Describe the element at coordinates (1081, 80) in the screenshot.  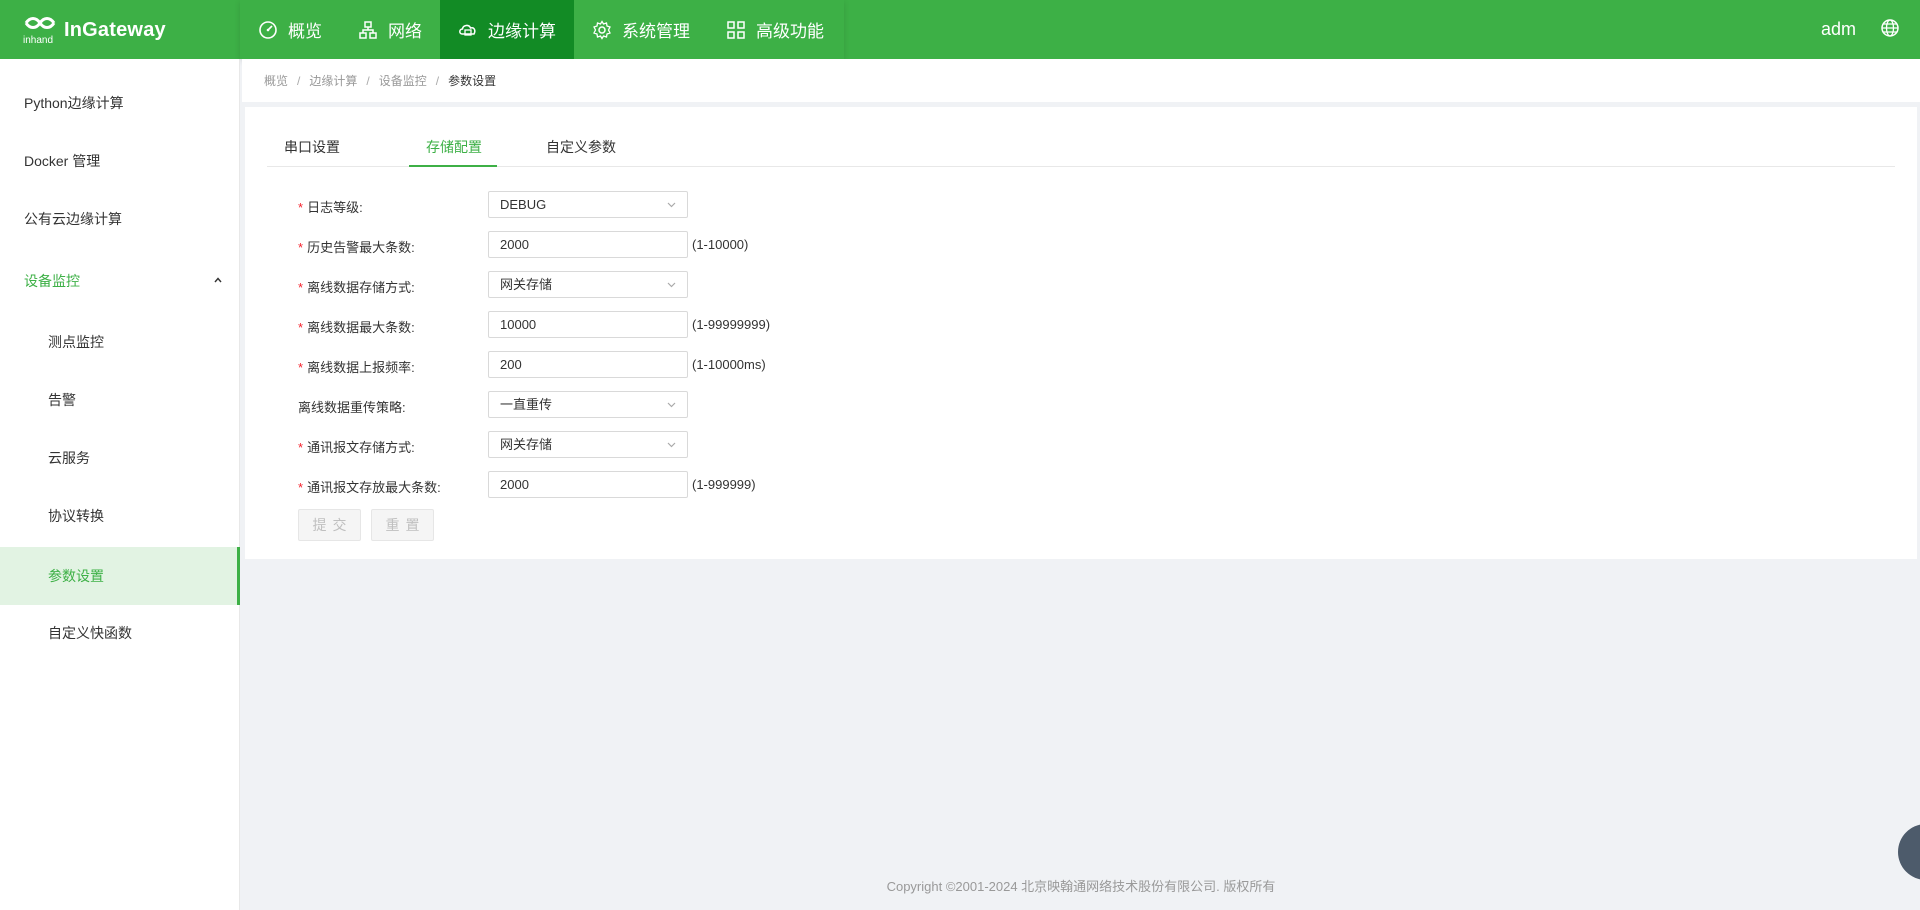
I see `breadcrumb: 概览 / 边缘计算 / 设备监控 / 参数设置` at that location.